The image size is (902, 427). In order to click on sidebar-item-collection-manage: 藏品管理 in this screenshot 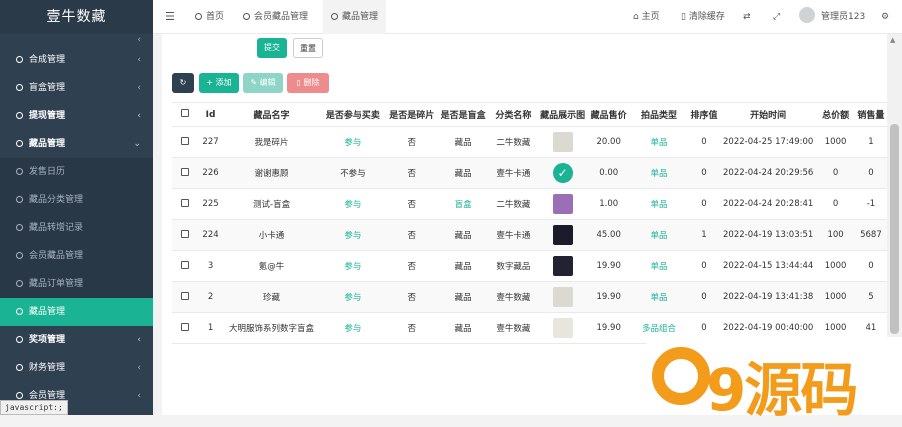, I will do `click(76, 312)`.